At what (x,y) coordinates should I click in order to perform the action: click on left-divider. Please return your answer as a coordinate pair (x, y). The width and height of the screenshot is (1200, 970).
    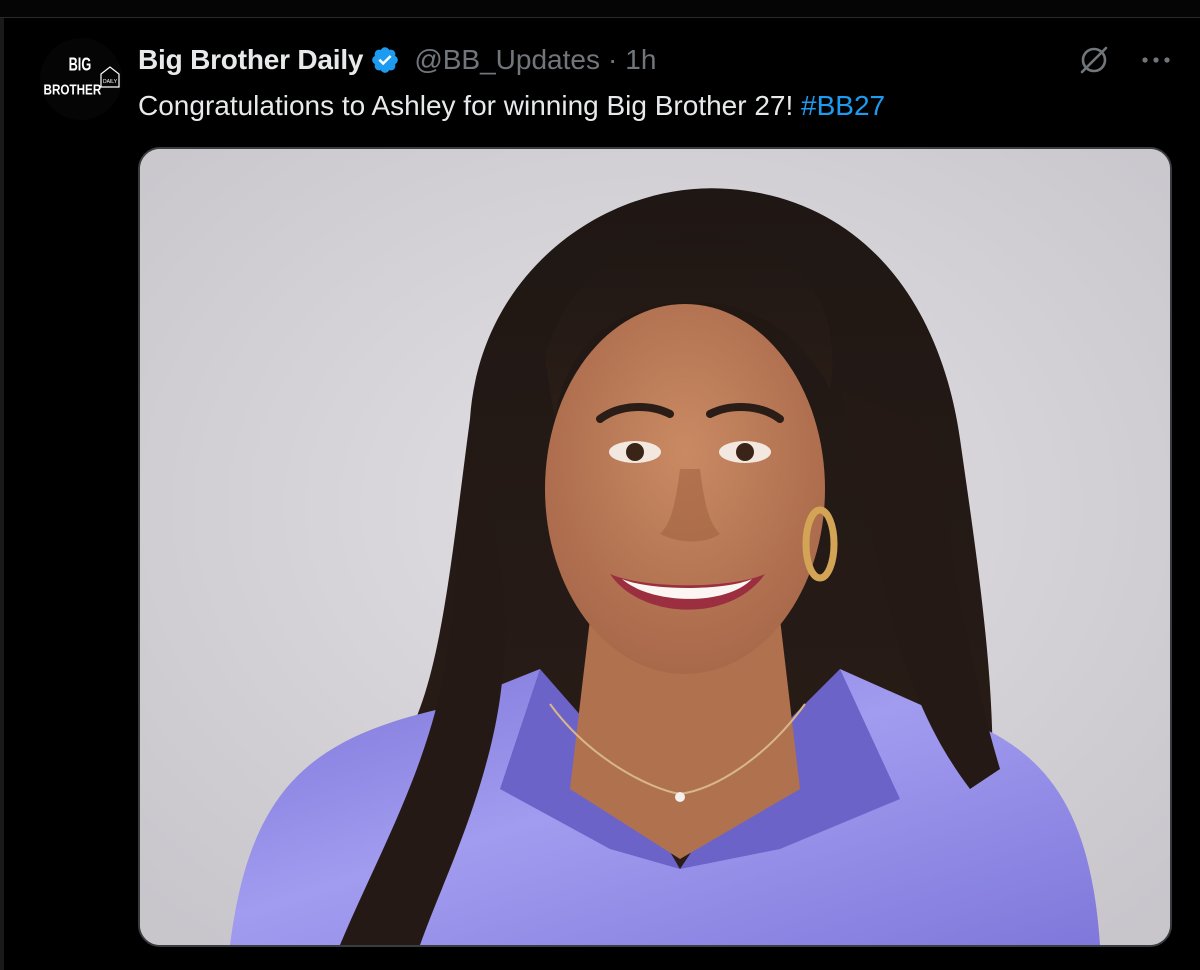
    Looking at the image, I should click on (2, 494).